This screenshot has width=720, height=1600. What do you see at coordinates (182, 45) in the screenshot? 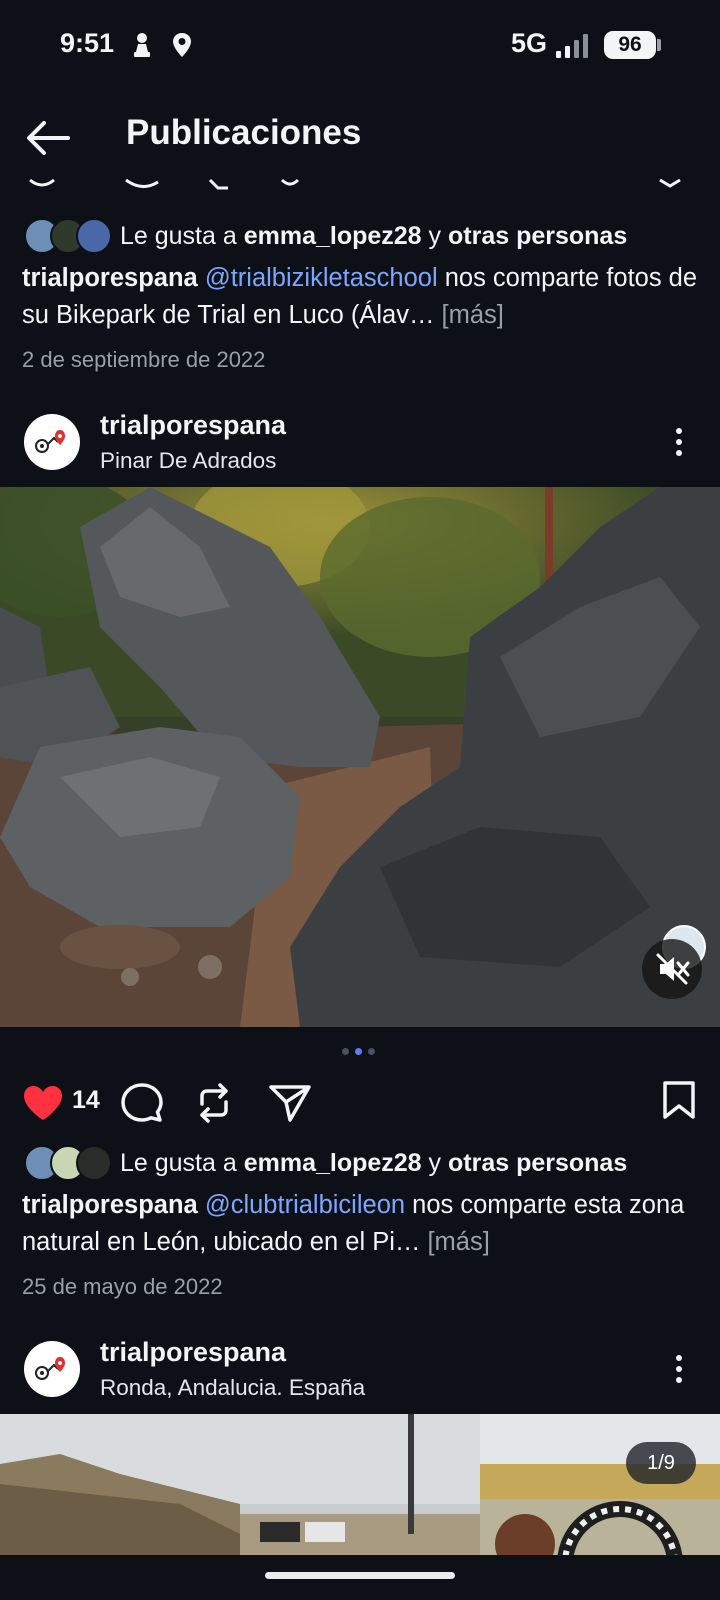
I see `location-pin-icon` at bounding box center [182, 45].